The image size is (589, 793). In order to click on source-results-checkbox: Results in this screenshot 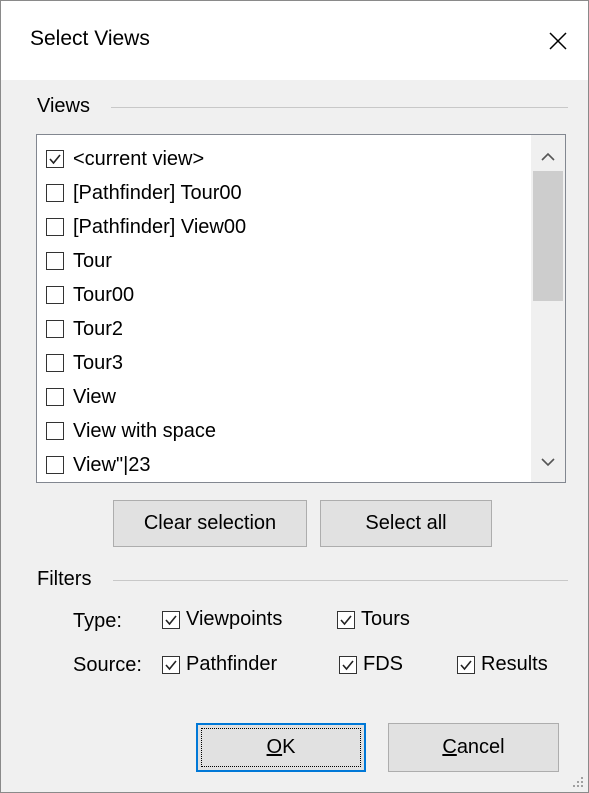, I will do `click(502, 664)`.